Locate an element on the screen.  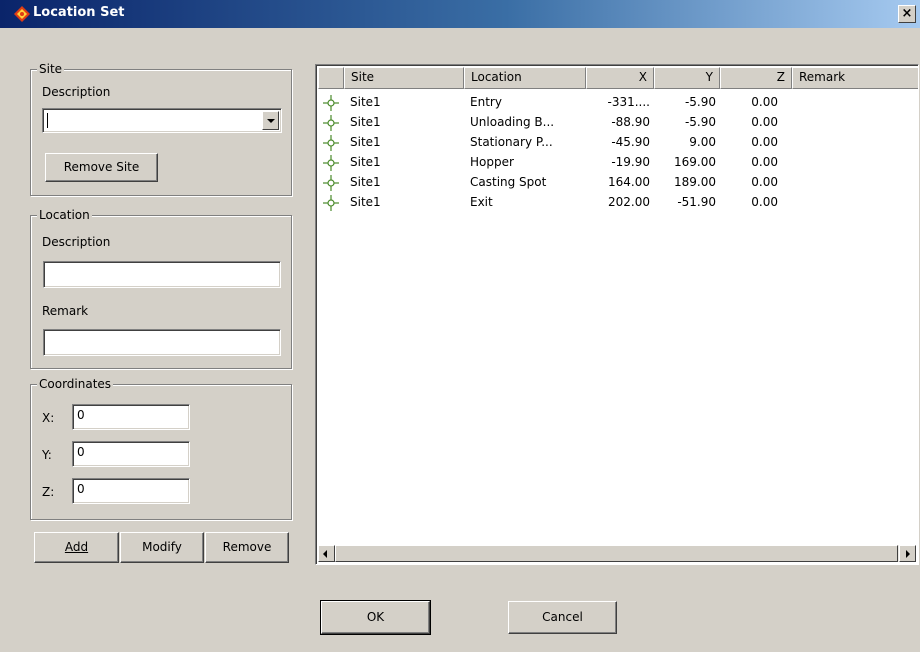
column-header-icon is located at coordinates (331, 78).